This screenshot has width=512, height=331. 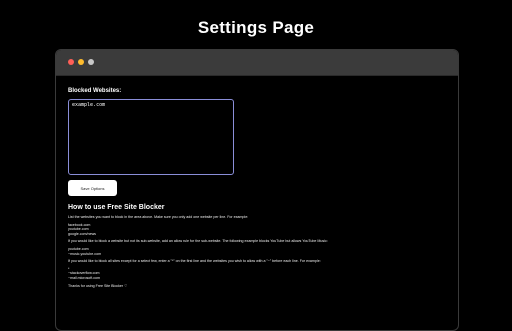 I want to click on minimize-window-dot-icon, so click(x=81, y=62).